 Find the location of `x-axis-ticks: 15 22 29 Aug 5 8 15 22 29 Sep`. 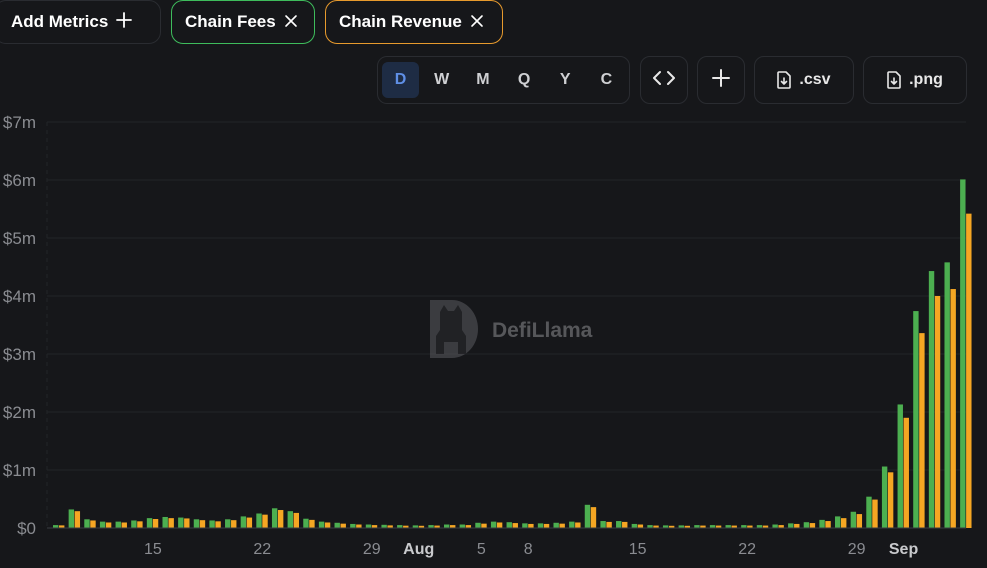

x-axis-ticks: 15 22 29 Aug 5 8 15 22 29 Sep is located at coordinates (531, 549).